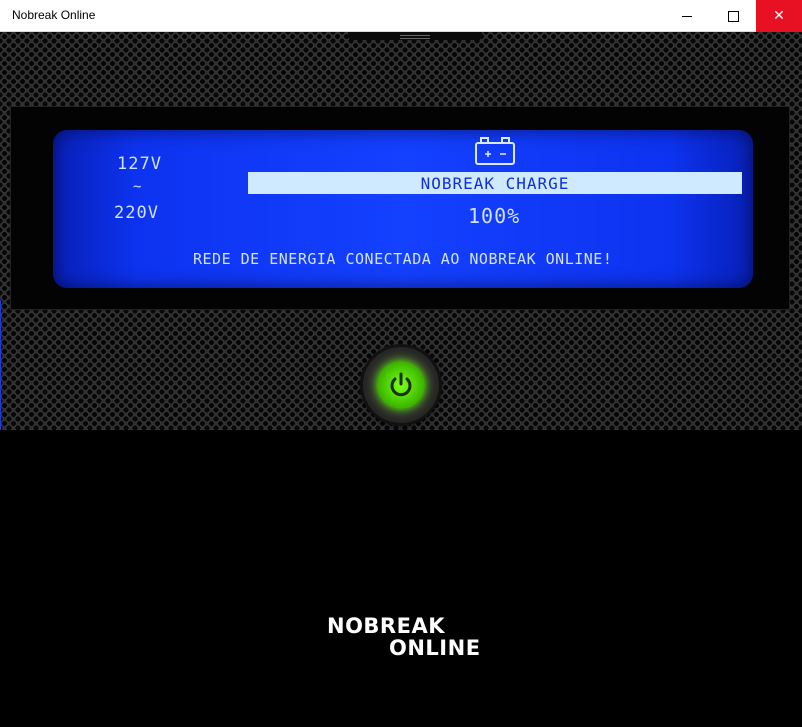 The width and height of the screenshot is (802, 727). I want to click on minimize-button, so click(687, 16).